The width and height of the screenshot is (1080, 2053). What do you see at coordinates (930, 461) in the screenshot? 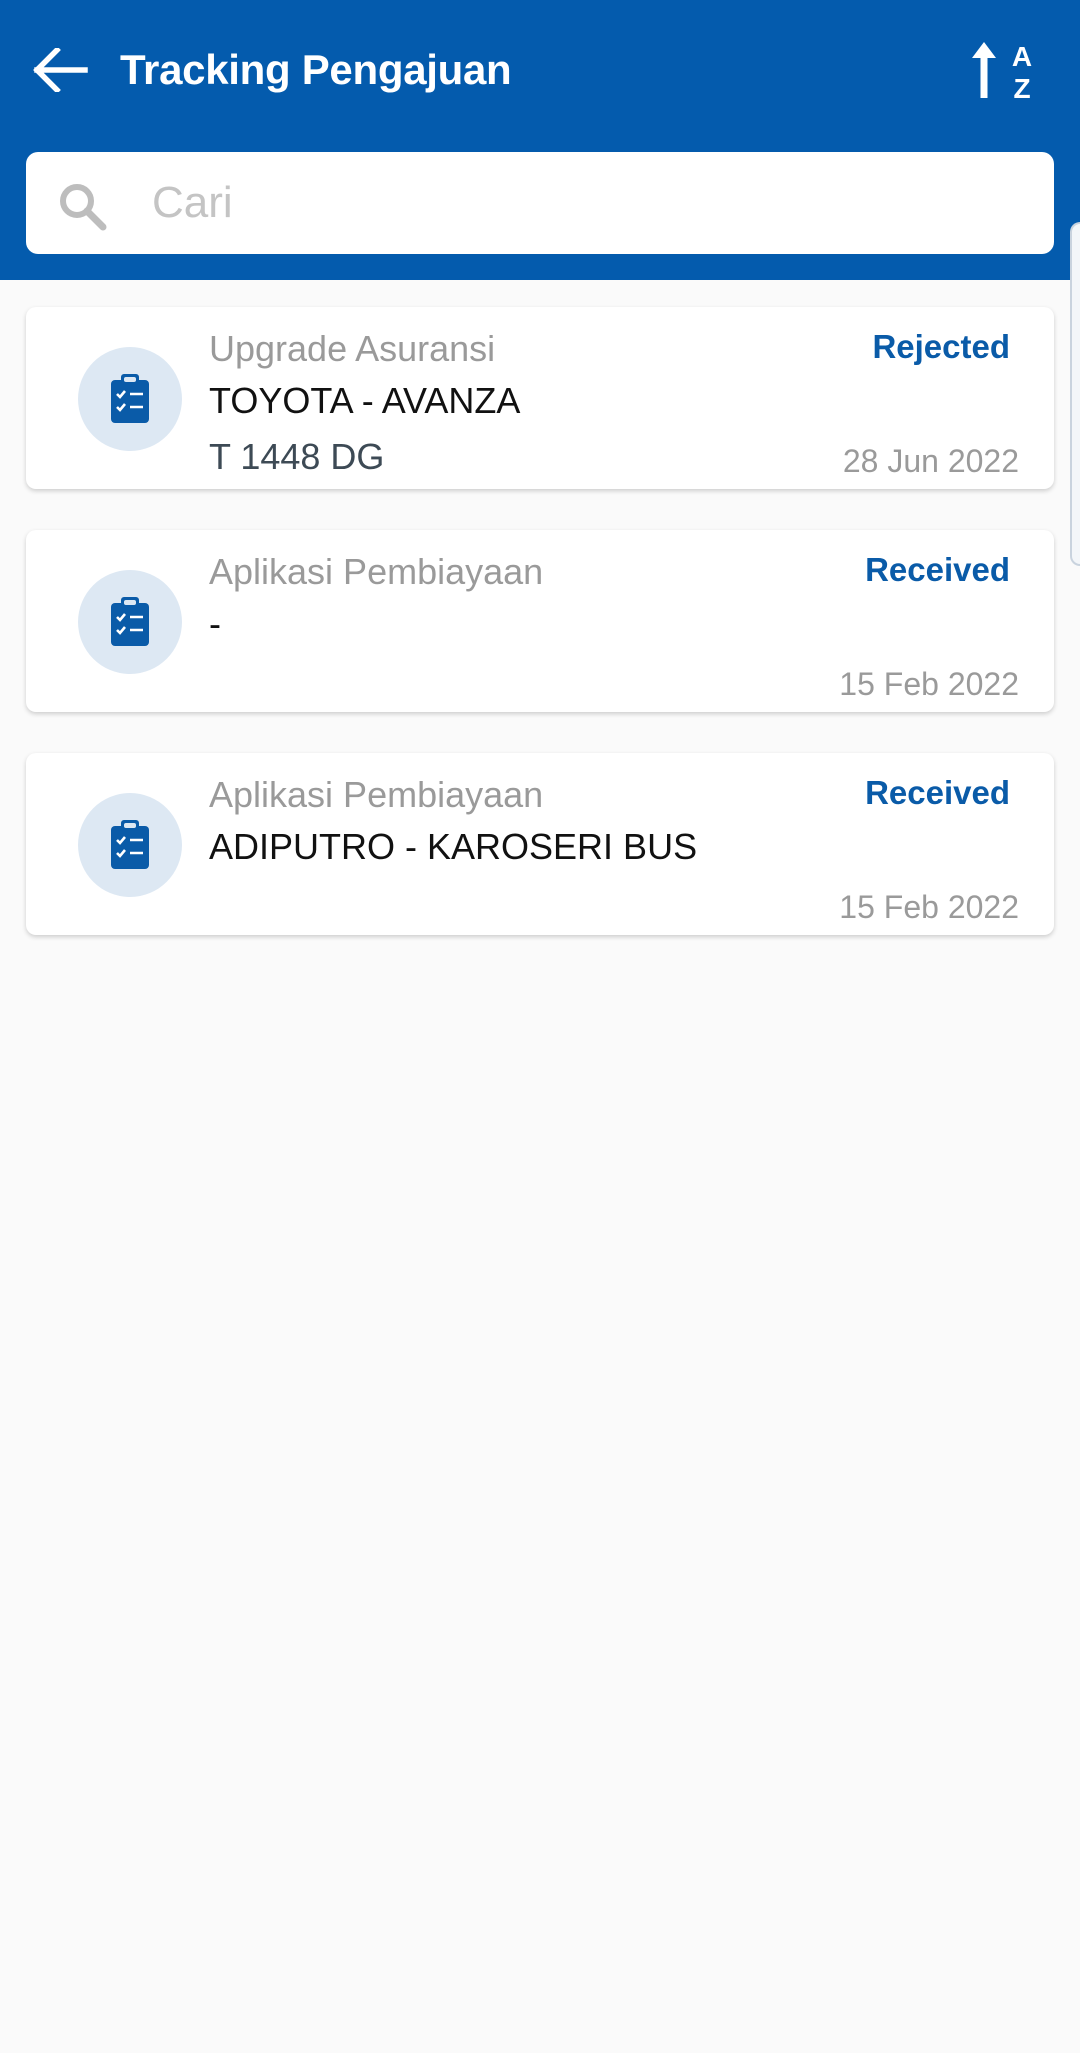
I see `card-date: 28 Jun 2022` at bounding box center [930, 461].